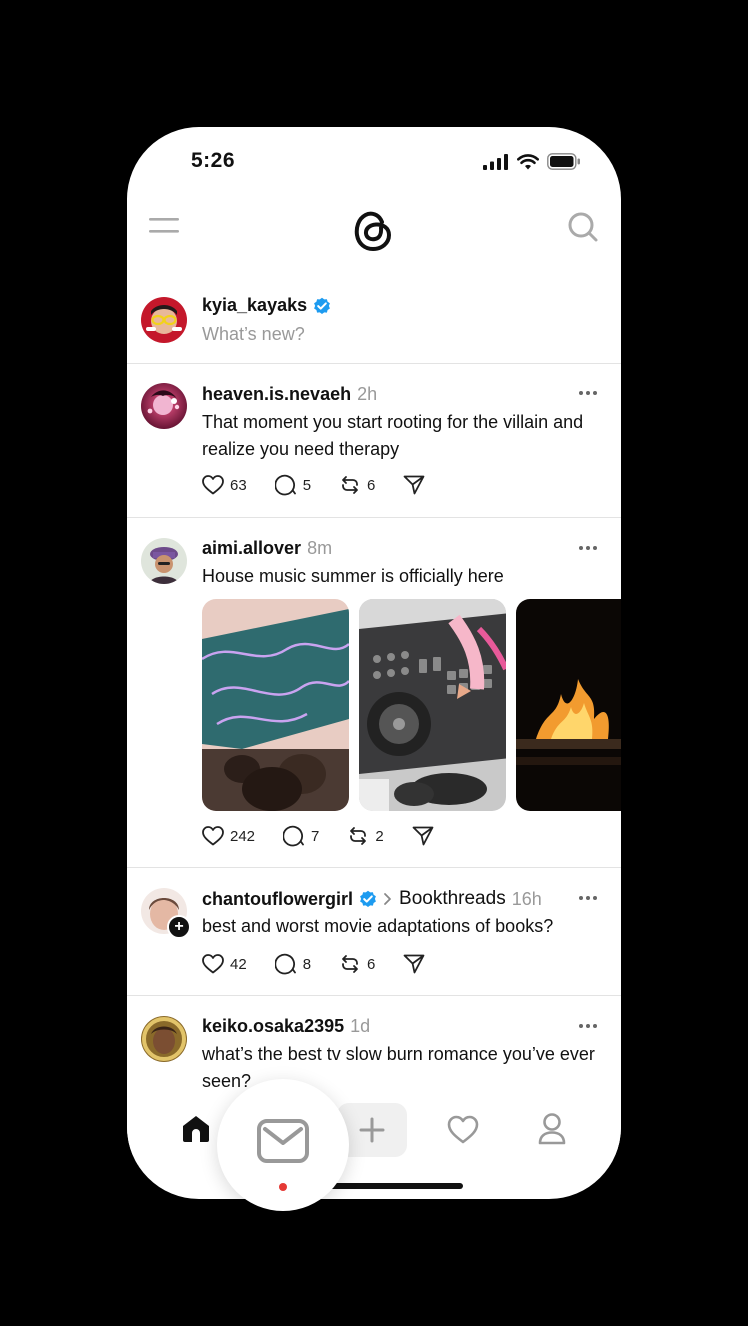 The height and width of the screenshot is (1326, 748). I want to click on like-button: 63, so click(224, 485).